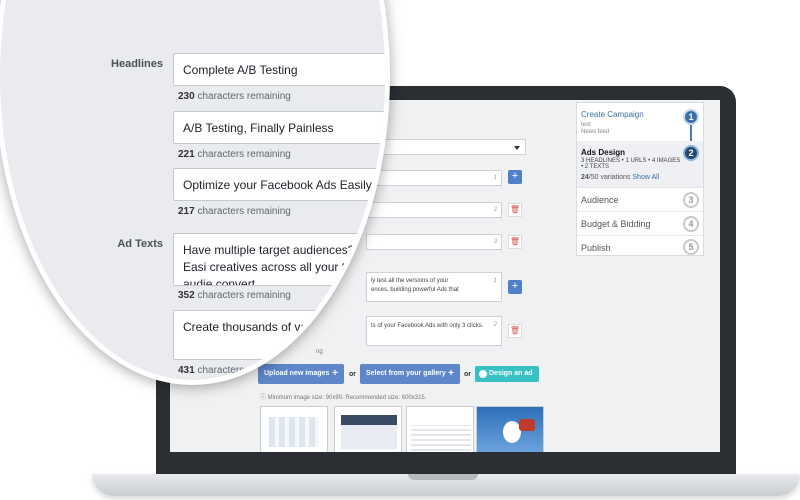 The height and width of the screenshot is (500, 800). Describe the element at coordinates (186, 295) in the screenshot. I see `remaining-count: 352` at that location.